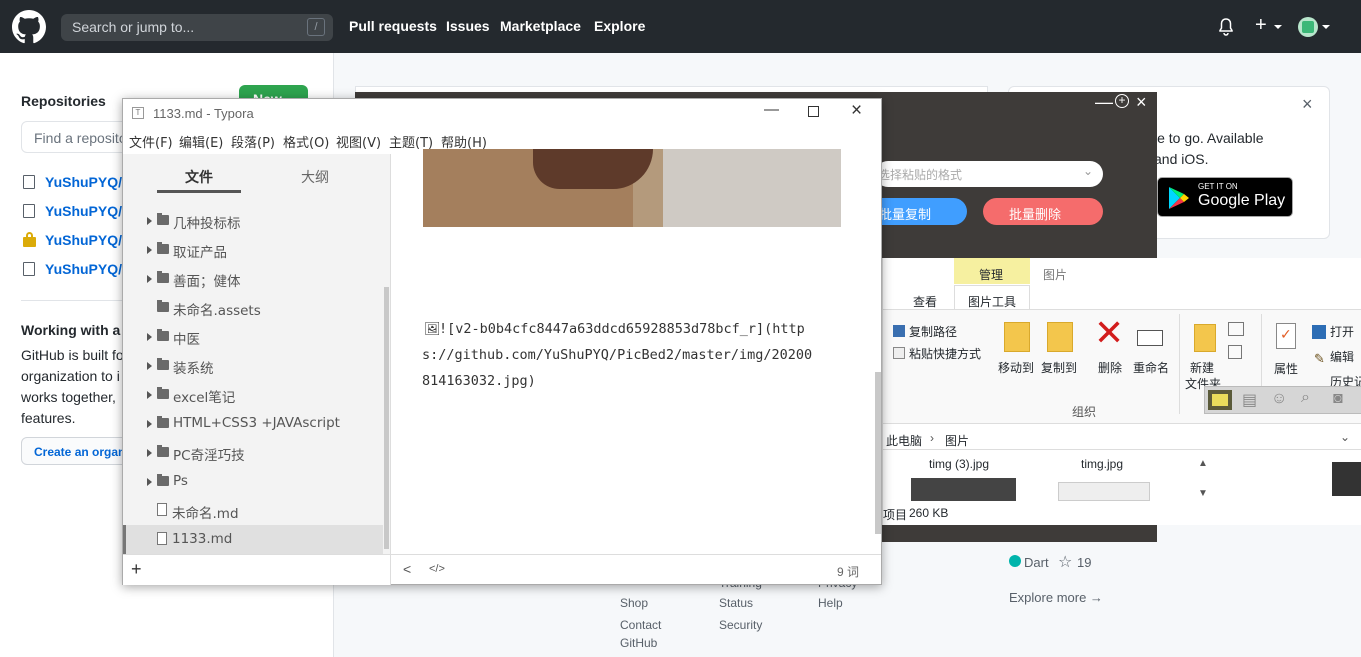 The image size is (1361, 657). What do you see at coordinates (1308, 27) in the screenshot?
I see `avatar` at bounding box center [1308, 27].